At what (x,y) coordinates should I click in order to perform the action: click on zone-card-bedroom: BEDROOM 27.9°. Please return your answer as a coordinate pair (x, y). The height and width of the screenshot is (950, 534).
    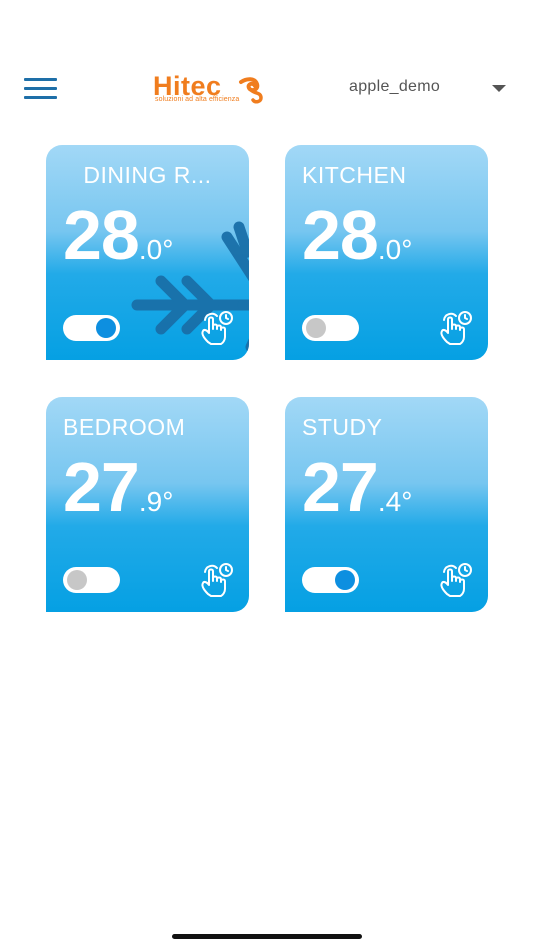
    Looking at the image, I should click on (147, 504).